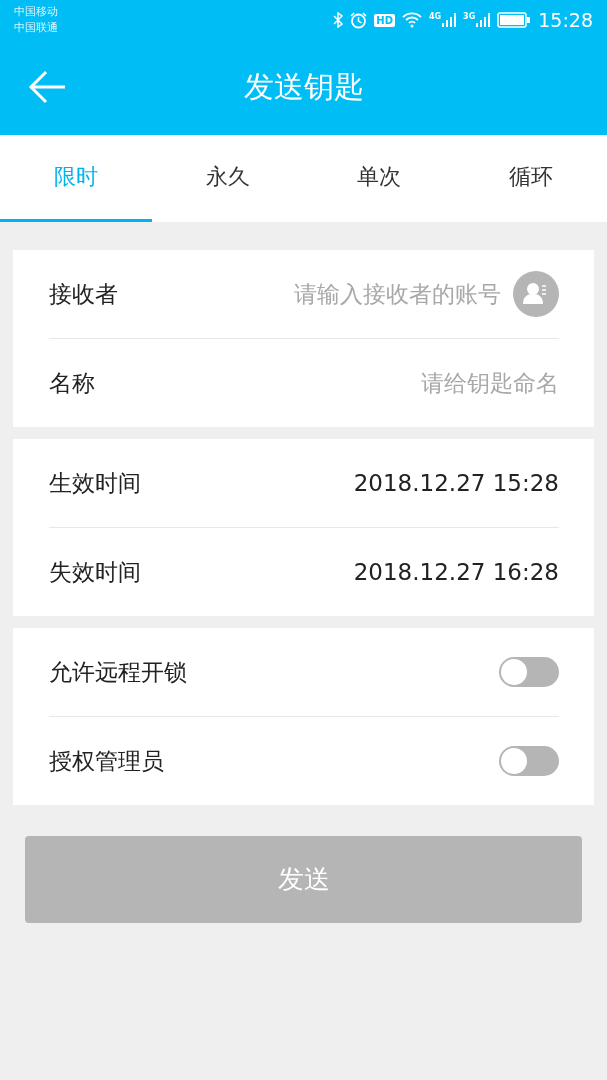 The width and height of the screenshot is (607, 1080). Describe the element at coordinates (72, 383) in the screenshot. I see `row-label: 名称` at that location.